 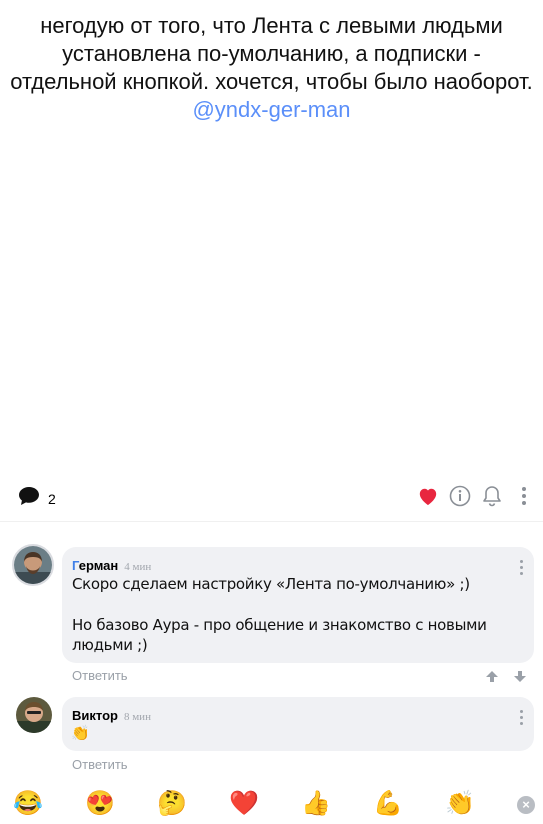 I want to click on comment-icon, so click(x=29, y=498).